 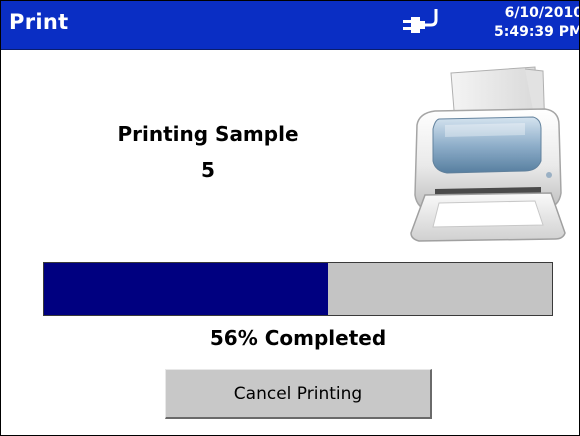 What do you see at coordinates (298, 338) in the screenshot?
I see `progress-text: 56% Completed` at bounding box center [298, 338].